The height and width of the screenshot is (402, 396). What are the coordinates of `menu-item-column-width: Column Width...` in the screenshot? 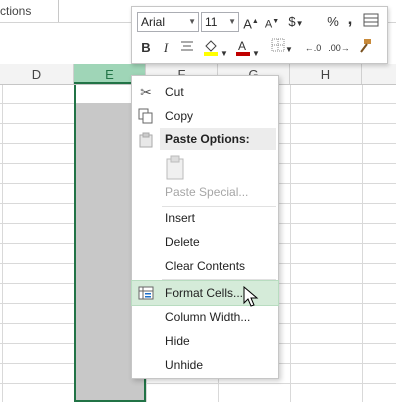 It's located at (205, 317).